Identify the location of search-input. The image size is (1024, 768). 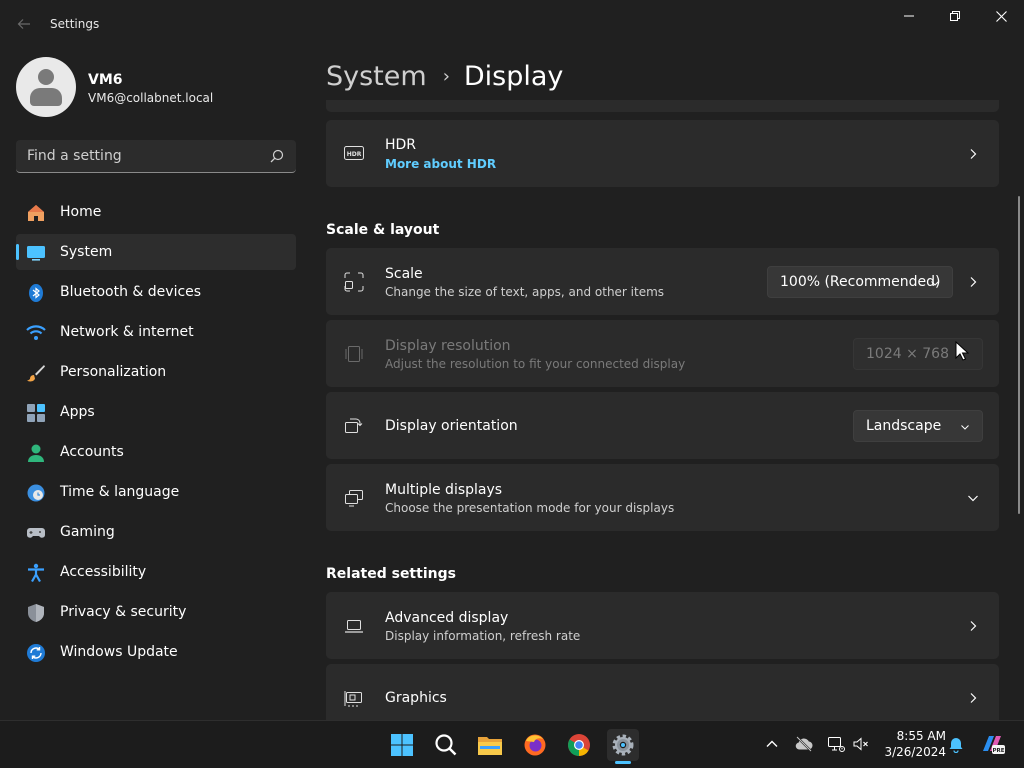
(138, 156).